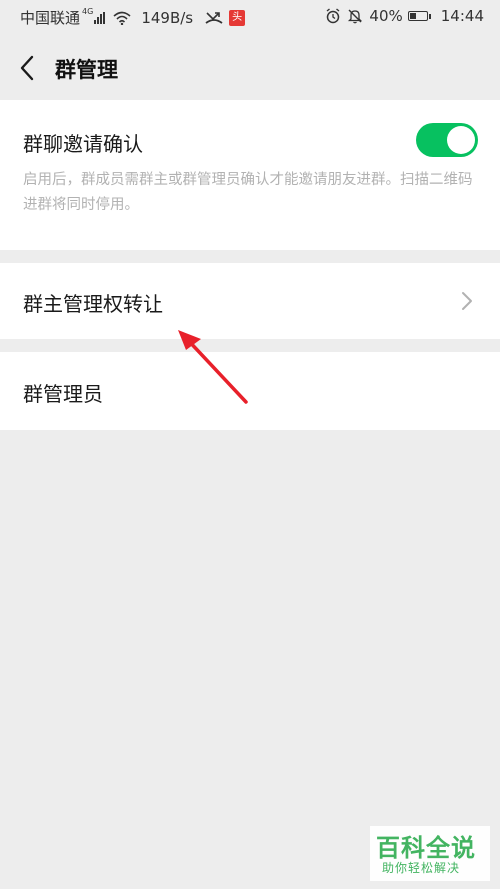 The image size is (500, 889). Describe the element at coordinates (237, 17) in the screenshot. I see `app-notification-icon: 头` at that location.